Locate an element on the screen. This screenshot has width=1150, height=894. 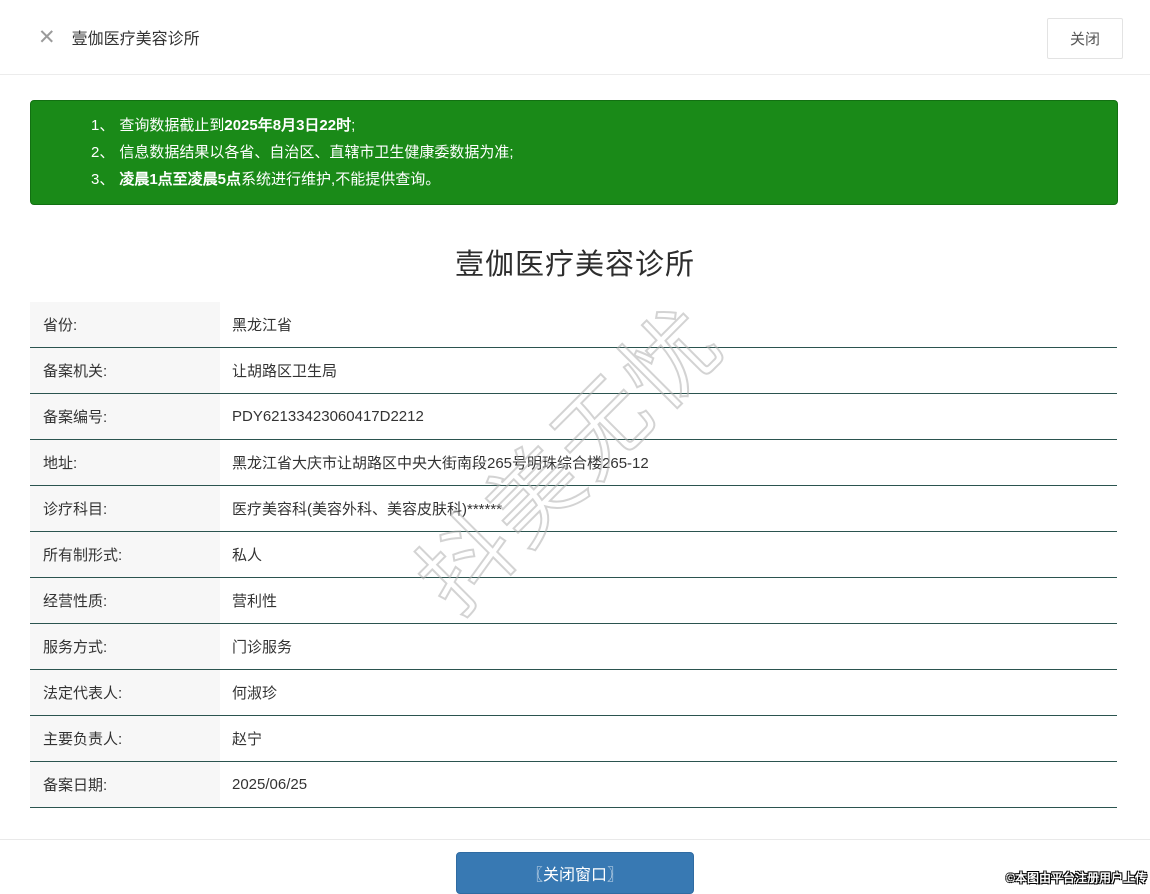
table-row-main-person-in-charge: 主要负责人: 赵宁 is located at coordinates (573, 739).